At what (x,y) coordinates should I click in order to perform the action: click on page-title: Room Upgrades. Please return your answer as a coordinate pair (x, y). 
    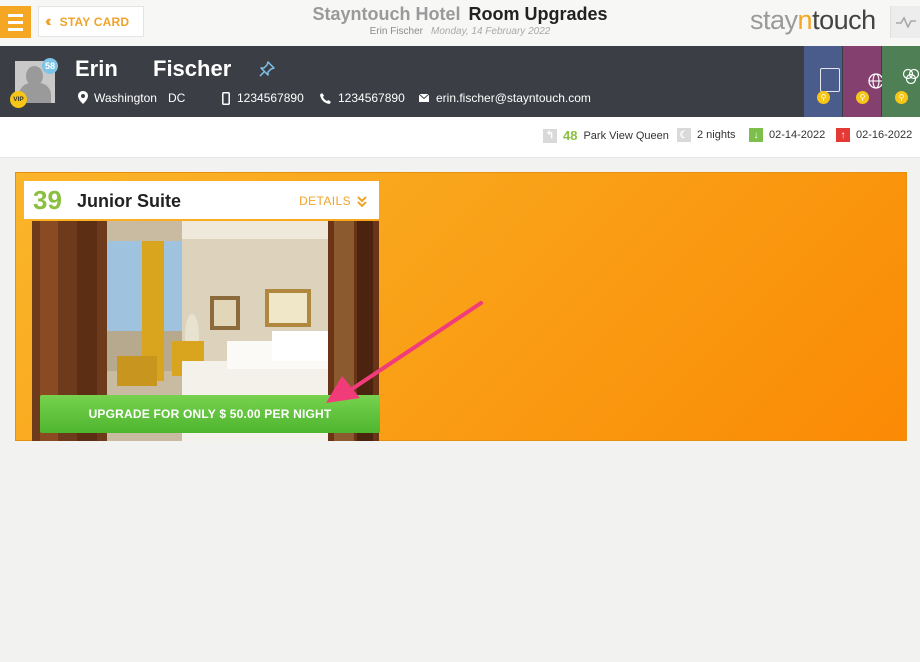
    Looking at the image, I should click on (538, 14).